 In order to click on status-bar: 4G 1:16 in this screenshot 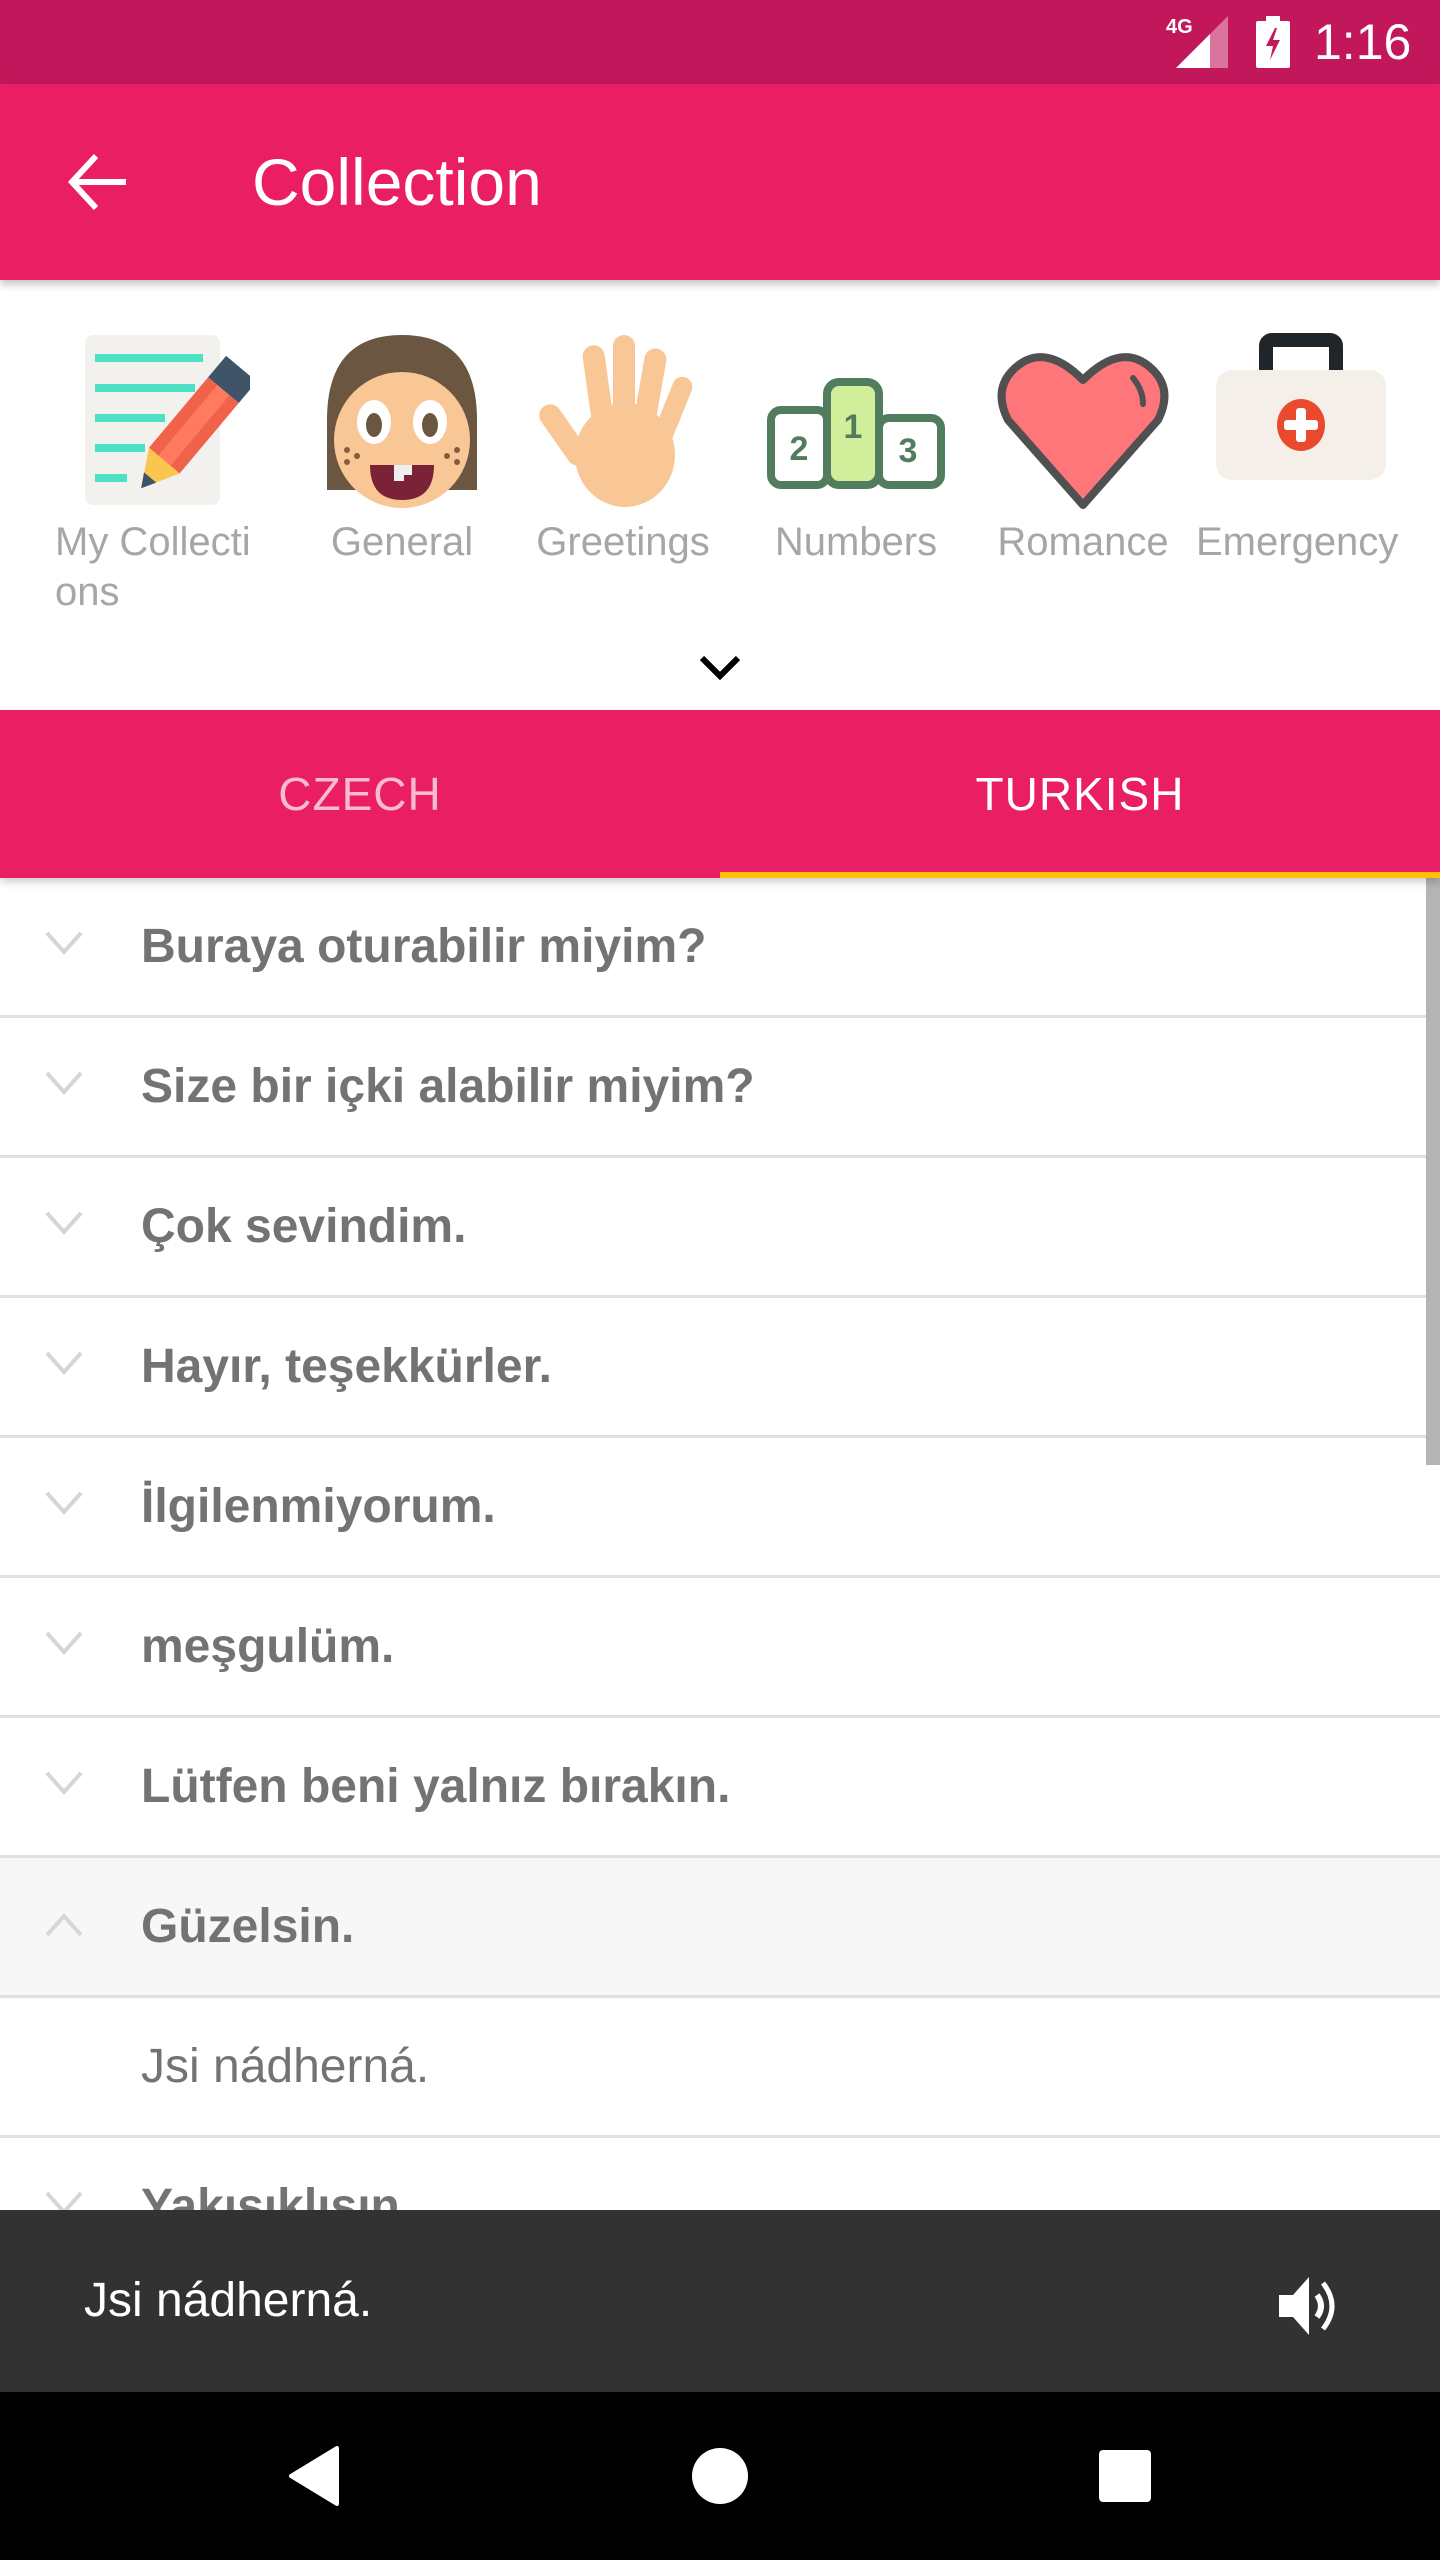, I will do `click(720, 42)`.